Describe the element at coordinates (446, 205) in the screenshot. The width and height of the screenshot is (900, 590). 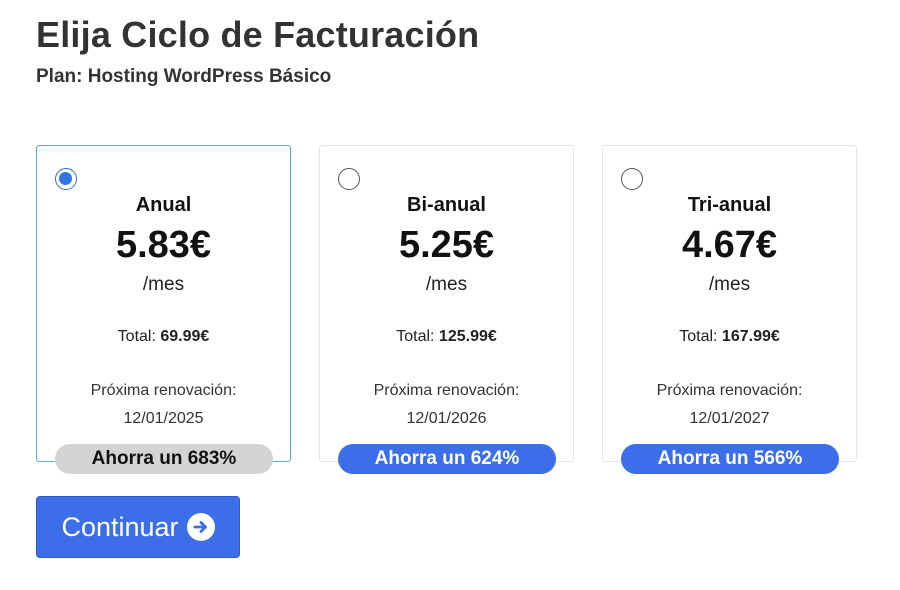
I see `cycle-name: Bi-anual` at that location.